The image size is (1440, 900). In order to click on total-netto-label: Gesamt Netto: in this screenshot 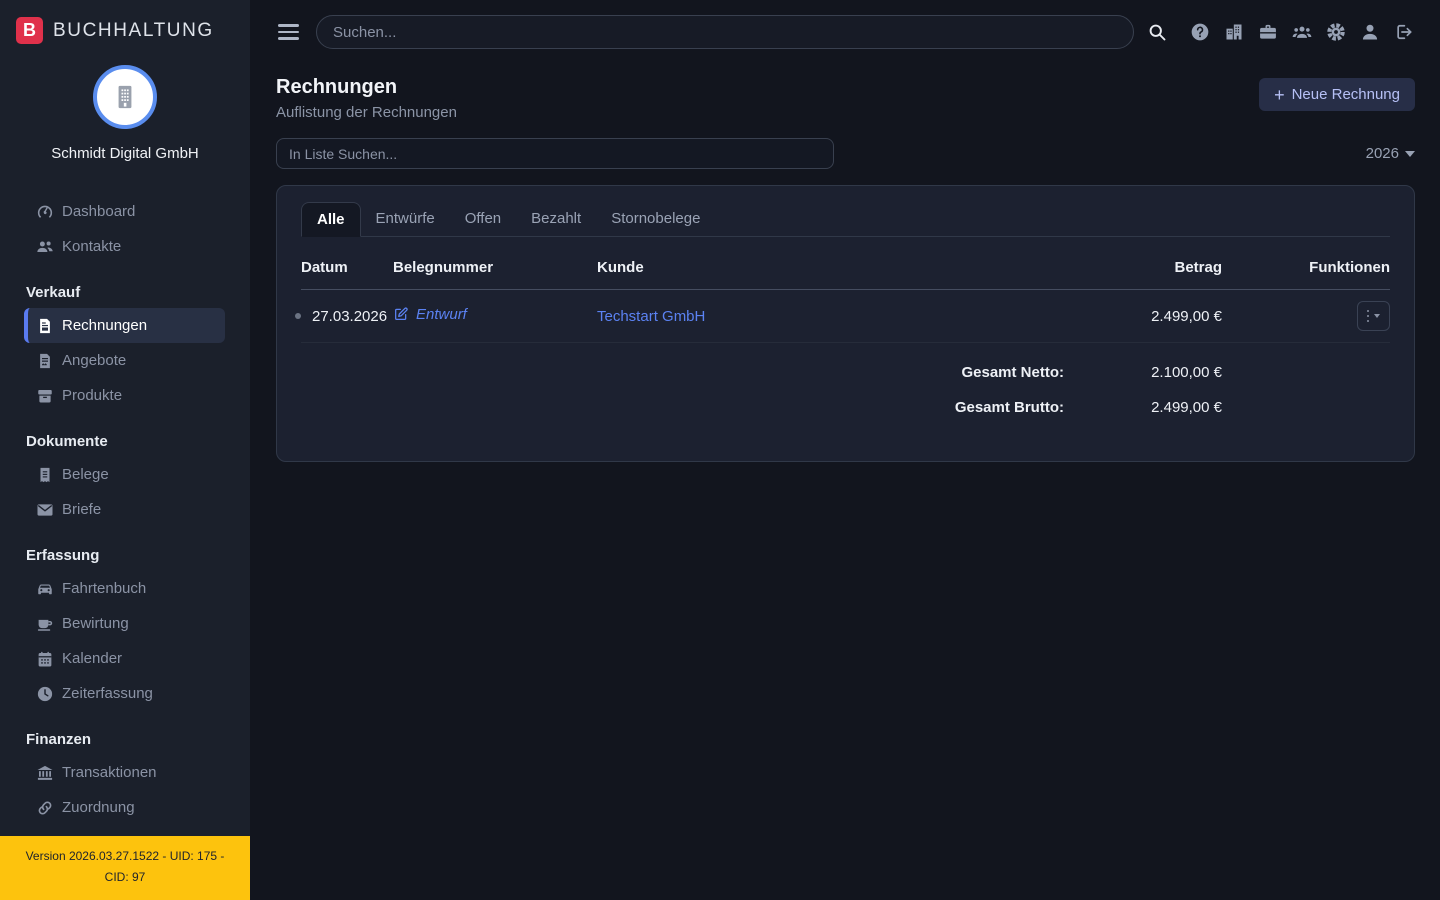, I will do `click(1012, 372)`.